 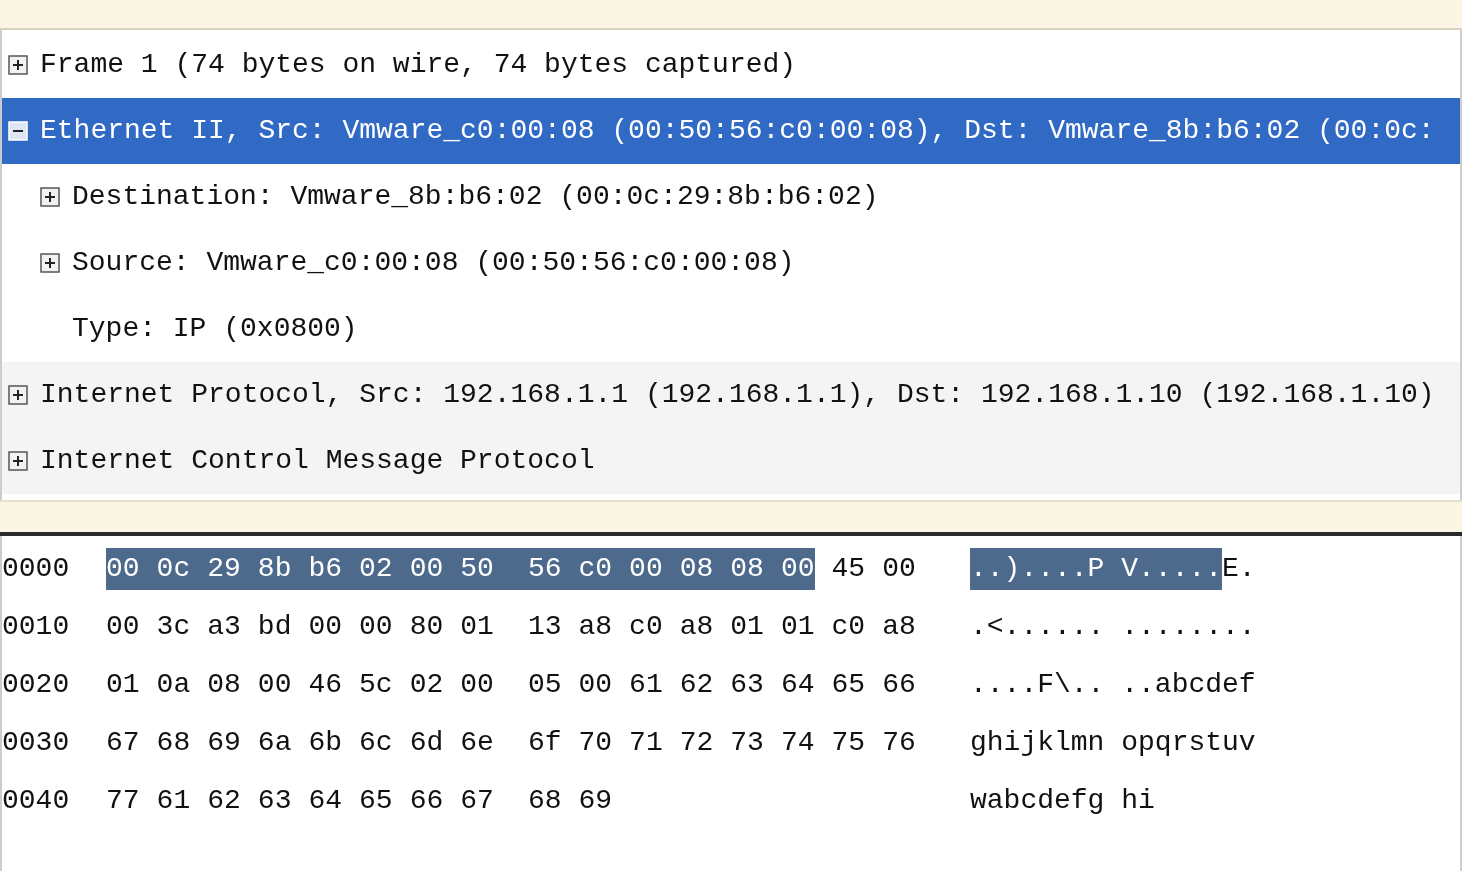 What do you see at coordinates (232, 627) in the screenshot?
I see `hex-byte: a3` at bounding box center [232, 627].